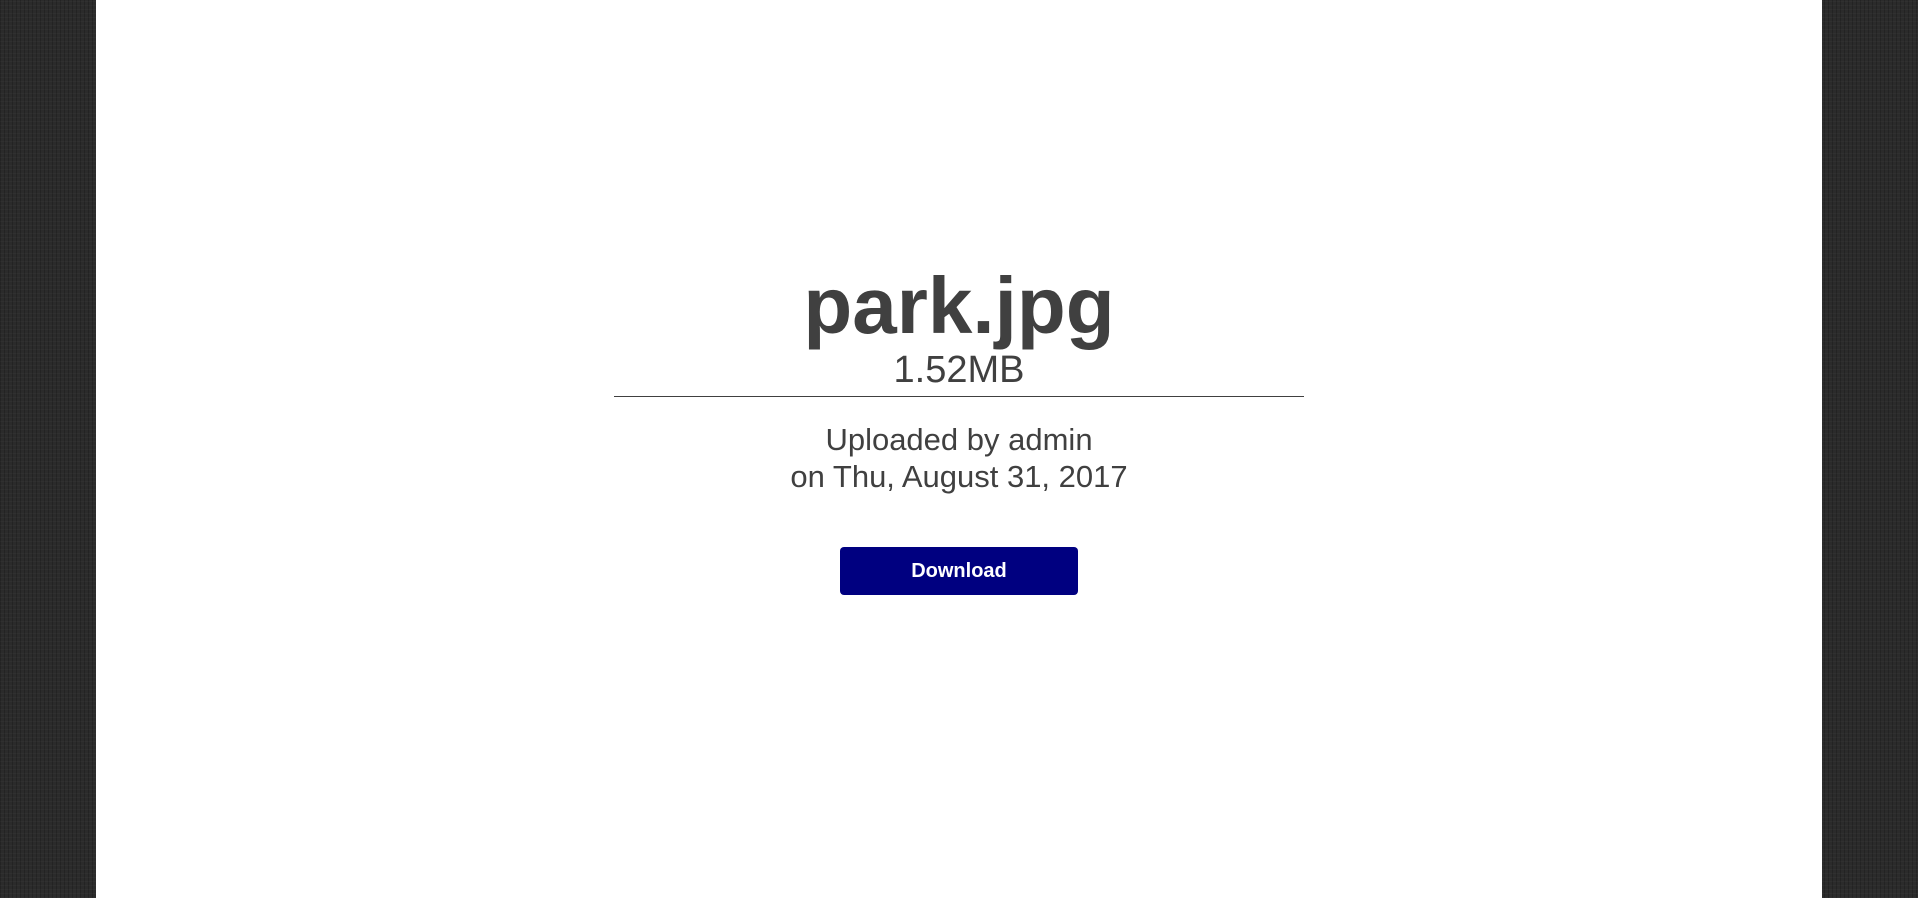 This screenshot has width=1918, height=898. Describe the element at coordinates (959, 439) in the screenshot. I see `uploaded-by-text: Uploaded by admin` at that location.